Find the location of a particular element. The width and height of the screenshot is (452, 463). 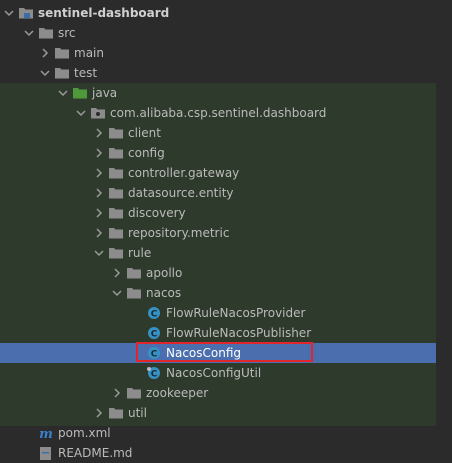

tree-label: controller.gateway is located at coordinates (184, 173).